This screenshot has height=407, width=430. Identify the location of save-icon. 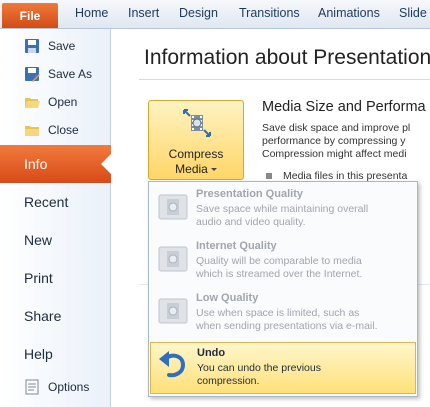
(32, 46).